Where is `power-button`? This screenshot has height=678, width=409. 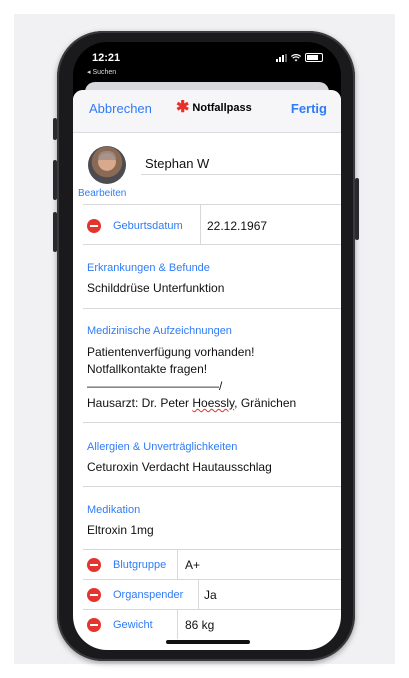
power-button is located at coordinates (357, 209).